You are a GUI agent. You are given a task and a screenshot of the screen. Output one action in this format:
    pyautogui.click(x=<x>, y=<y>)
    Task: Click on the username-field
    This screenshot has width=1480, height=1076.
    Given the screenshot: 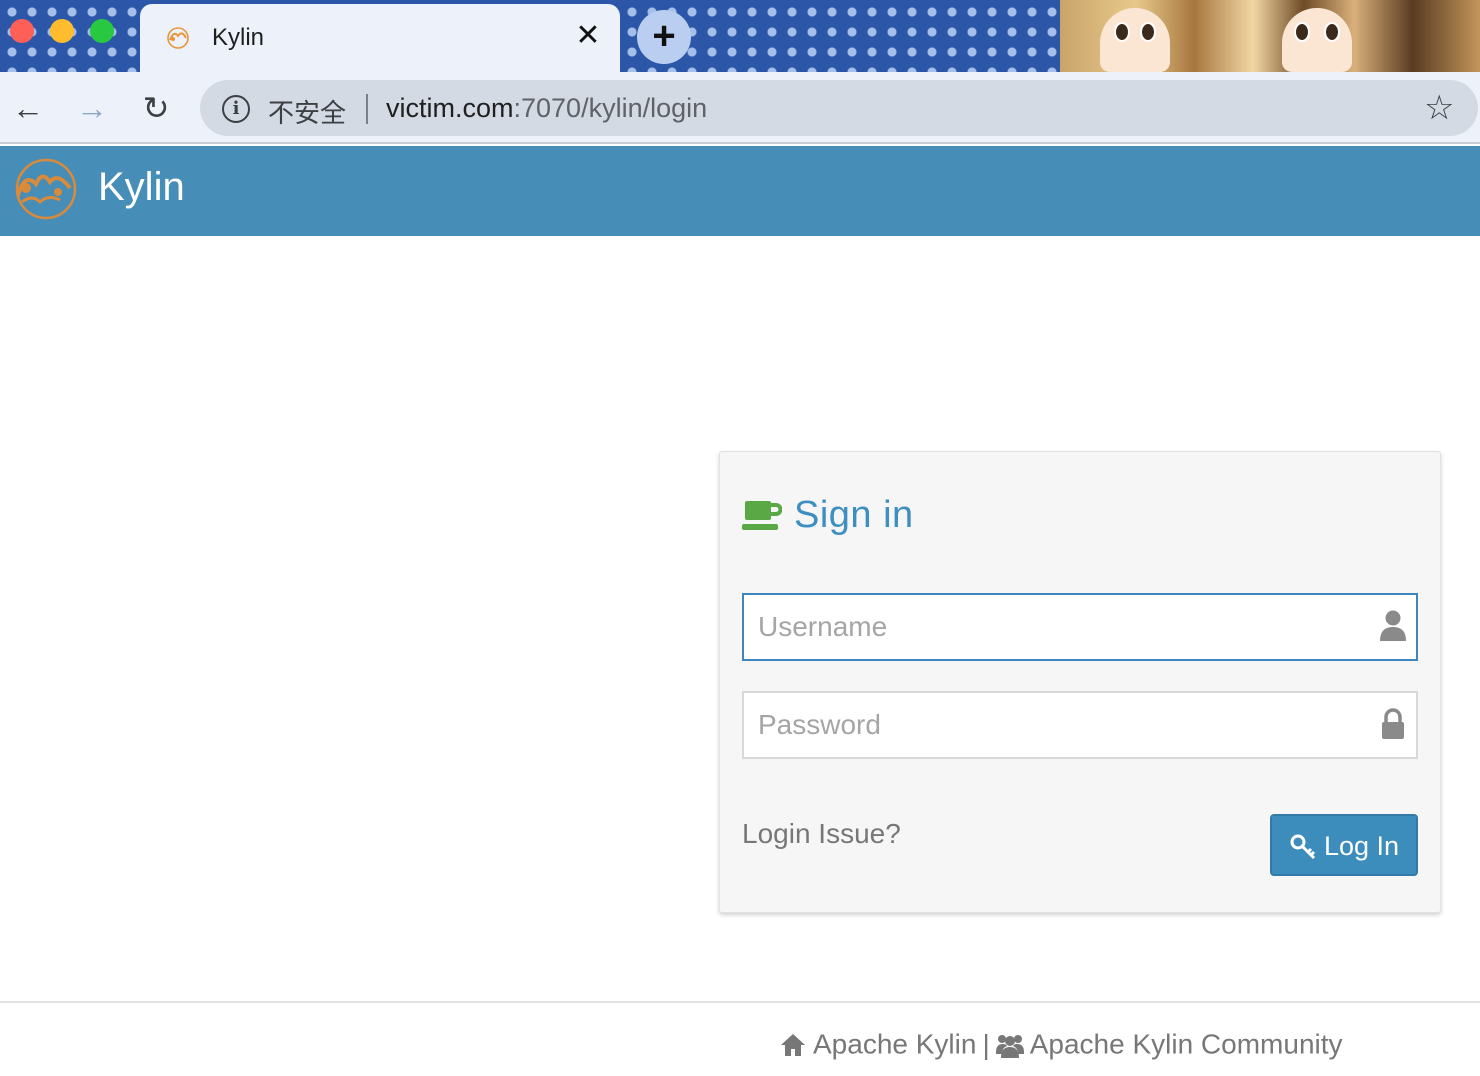 What is the action you would take?
    pyautogui.click(x=1080, y=627)
    